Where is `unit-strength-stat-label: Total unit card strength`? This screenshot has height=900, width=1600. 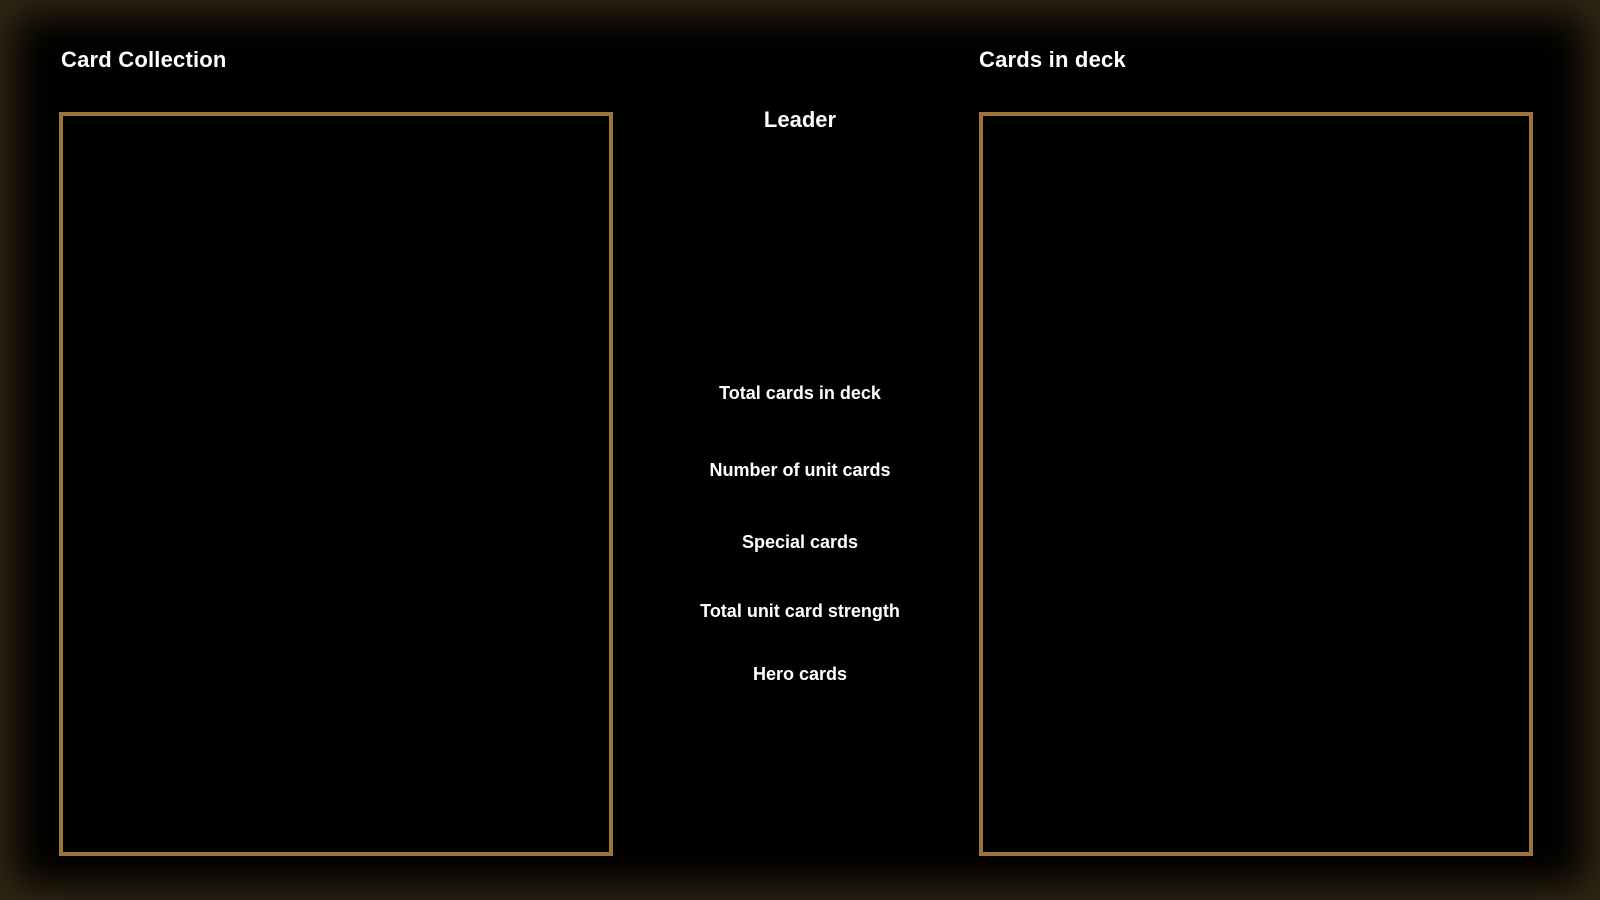 unit-strength-stat-label: Total unit card strength is located at coordinates (800, 611).